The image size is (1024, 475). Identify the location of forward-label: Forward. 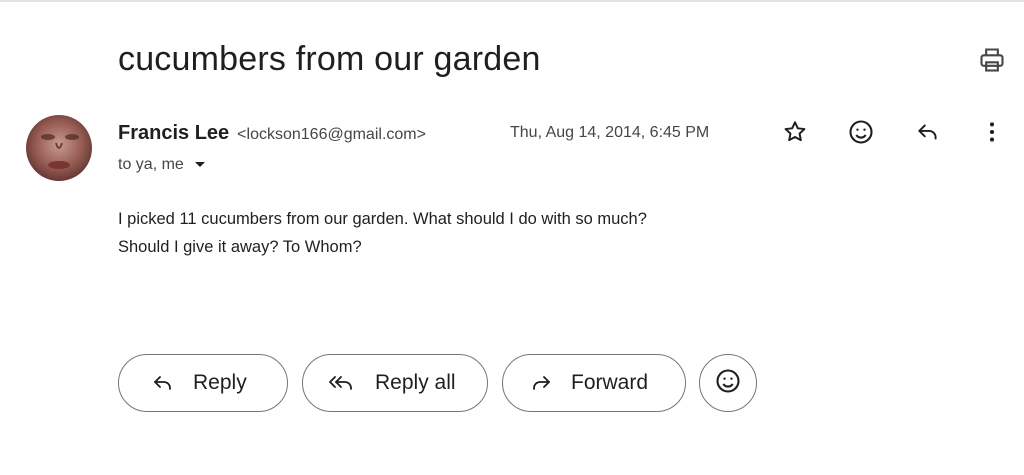
(610, 382).